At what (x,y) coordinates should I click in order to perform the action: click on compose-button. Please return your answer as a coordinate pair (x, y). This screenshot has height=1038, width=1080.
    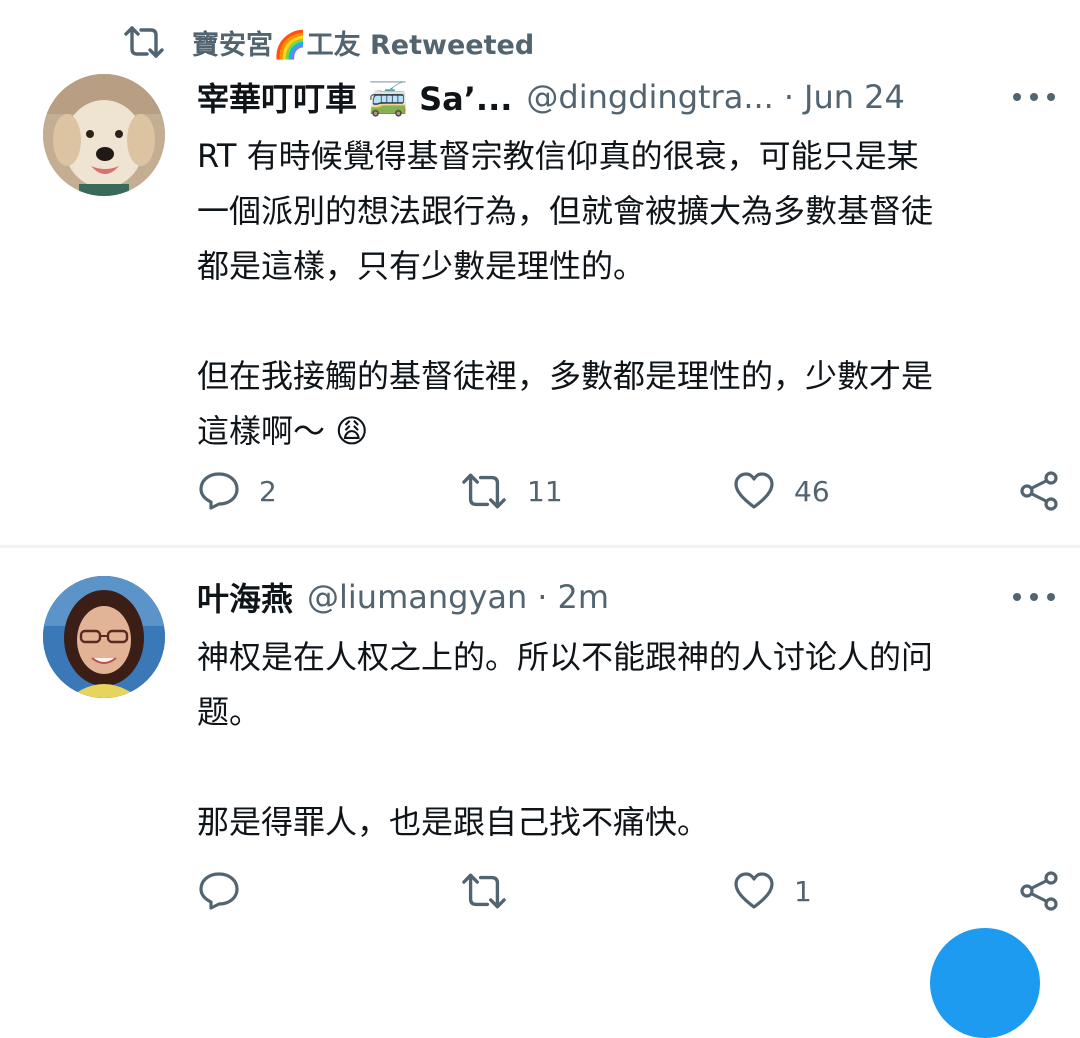
    Looking at the image, I should click on (985, 983).